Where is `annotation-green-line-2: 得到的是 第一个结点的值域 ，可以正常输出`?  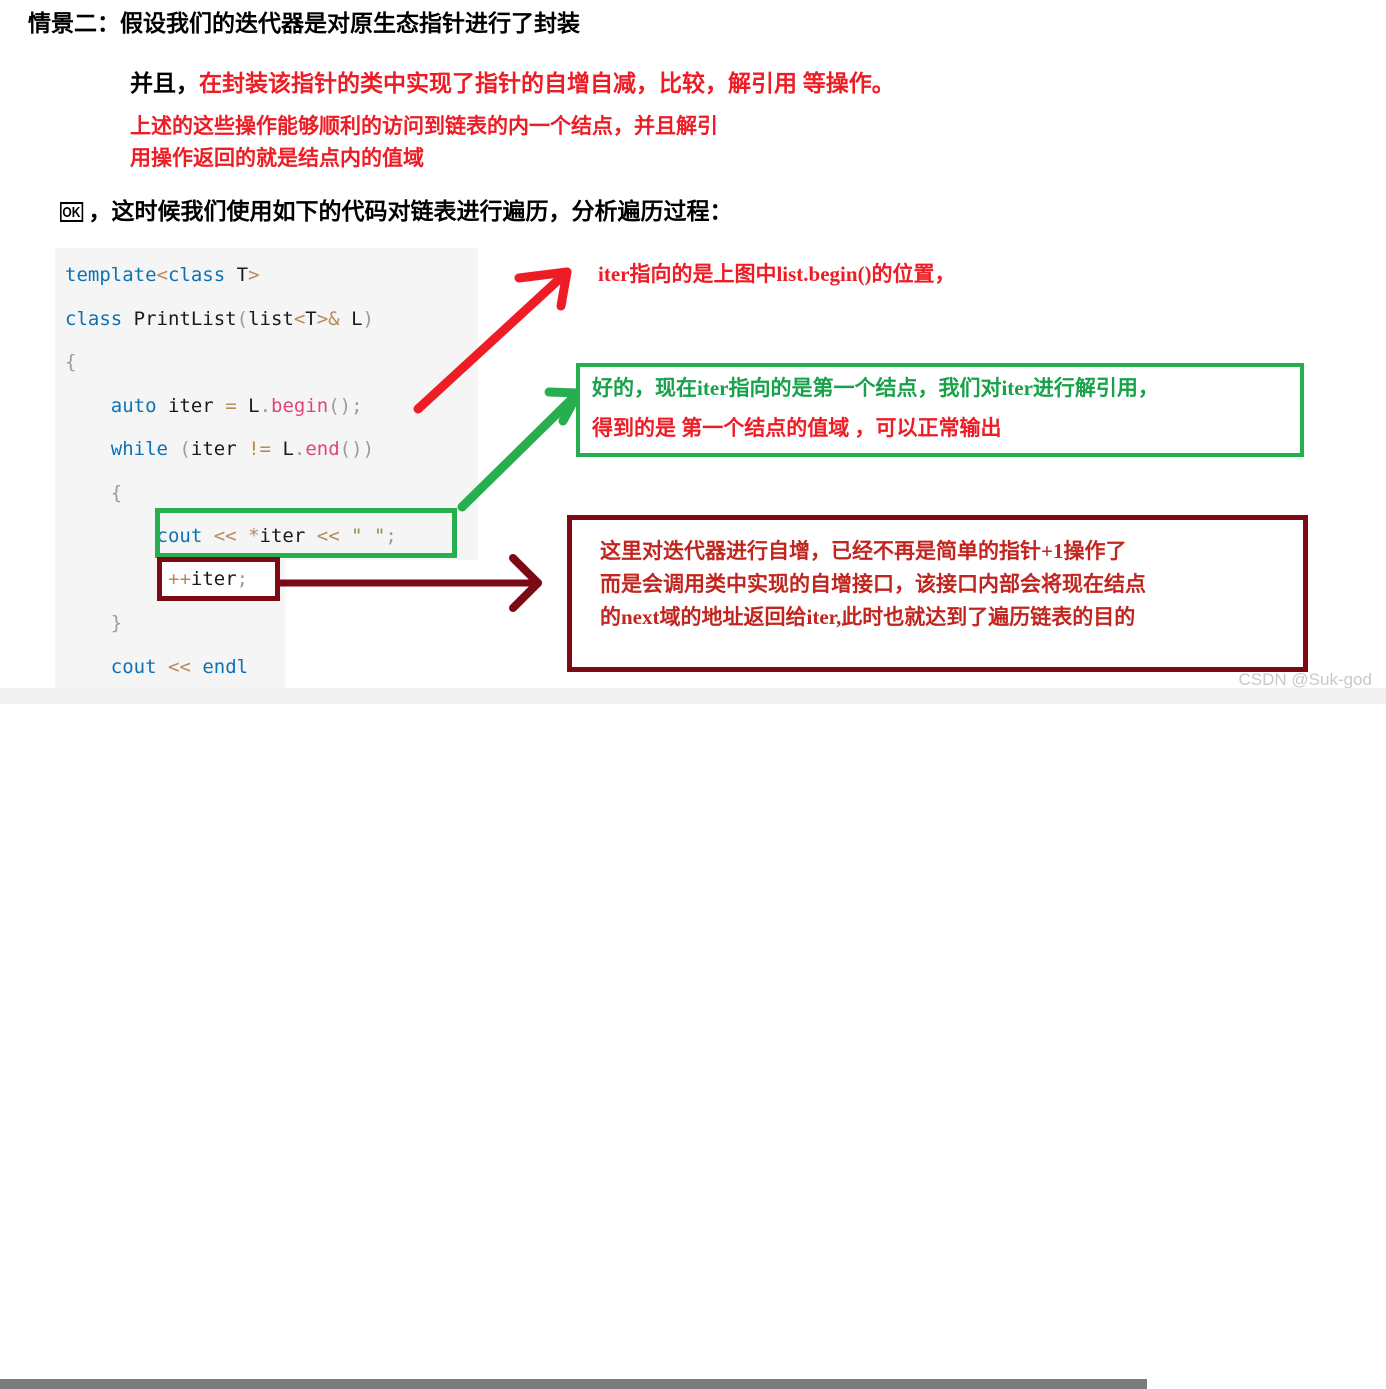
annotation-green-line-2: 得到的是 第一个结点的值域 ，可以正常输出 is located at coordinates (797, 428).